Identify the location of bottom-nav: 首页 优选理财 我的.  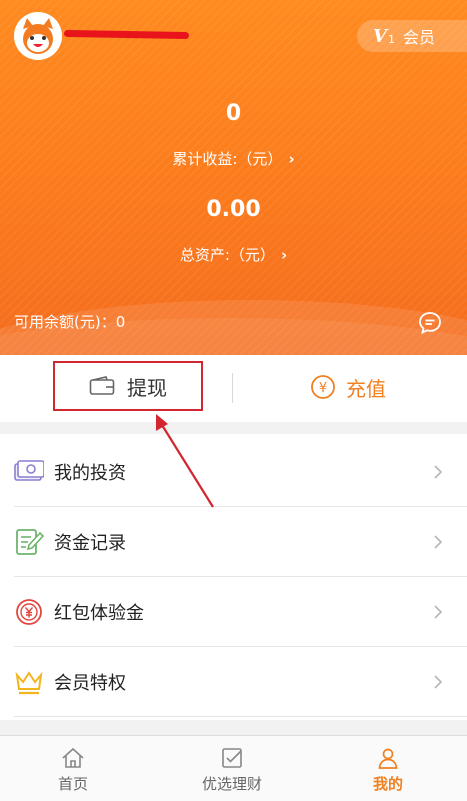
(233, 768).